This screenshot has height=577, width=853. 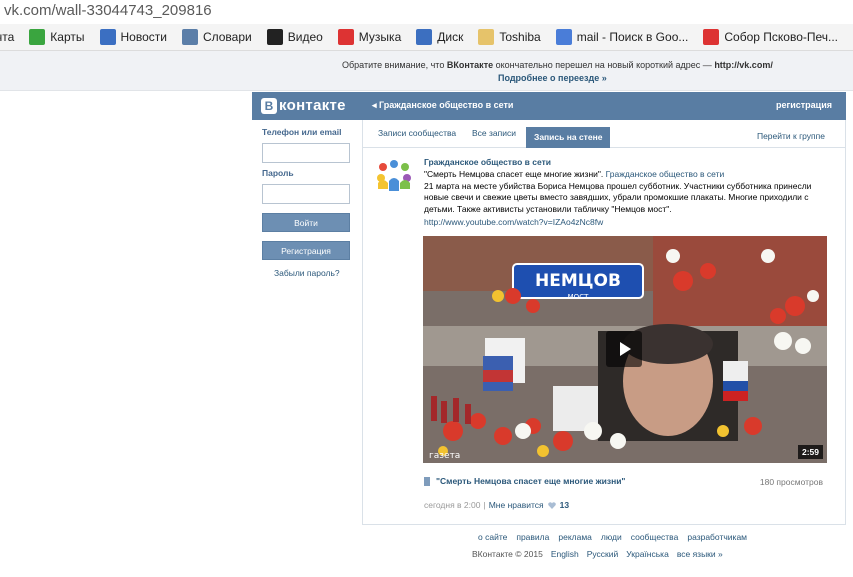 What do you see at coordinates (520, 37) in the screenshot?
I see `bookmark-label: Toshiba` at bounding box center [520, 37].